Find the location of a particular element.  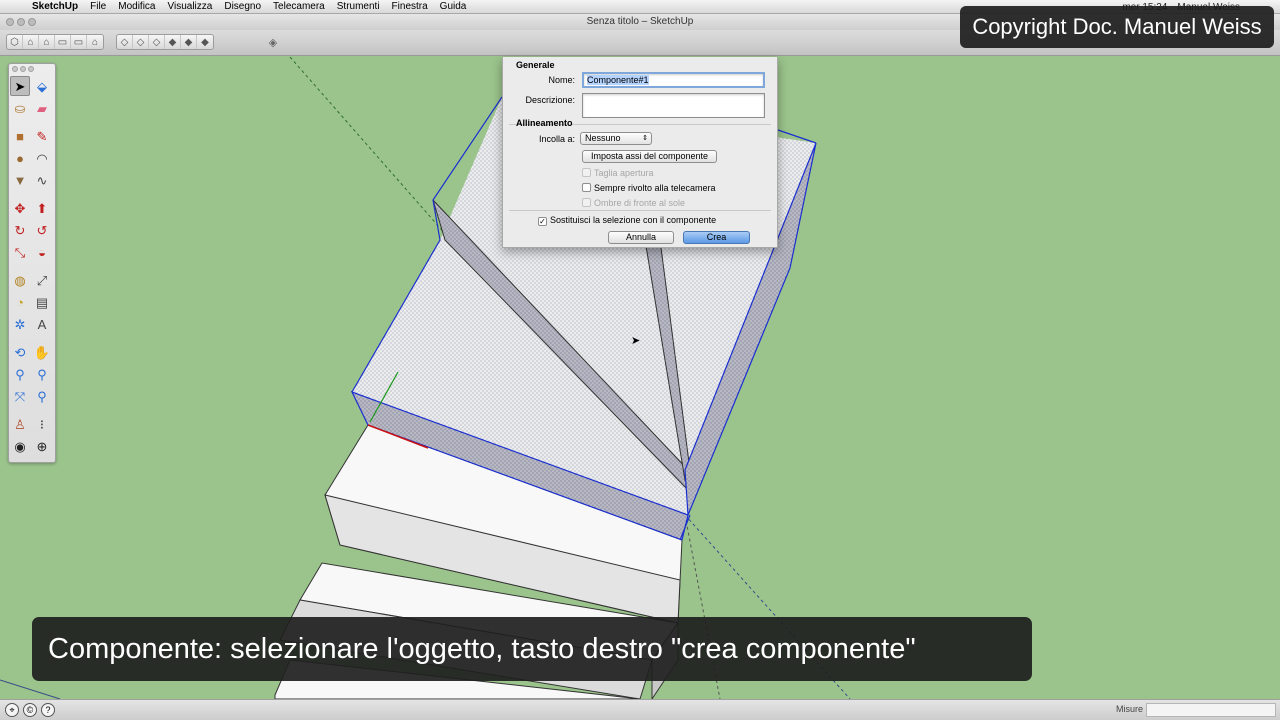

zoom-extents-tool-button: ⤧ is located at coordinates (20, 396).